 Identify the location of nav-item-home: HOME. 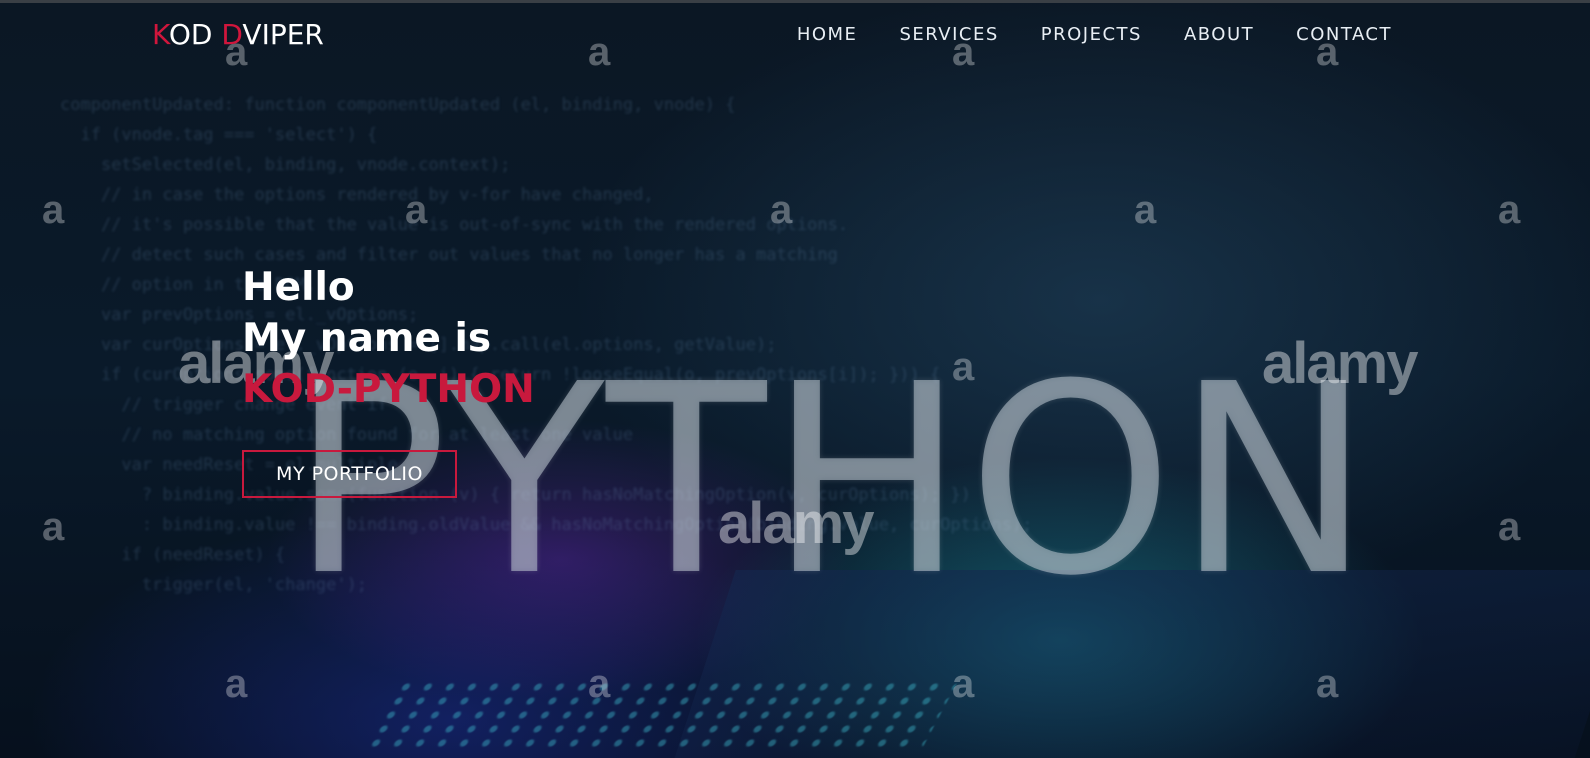
(827, 34).